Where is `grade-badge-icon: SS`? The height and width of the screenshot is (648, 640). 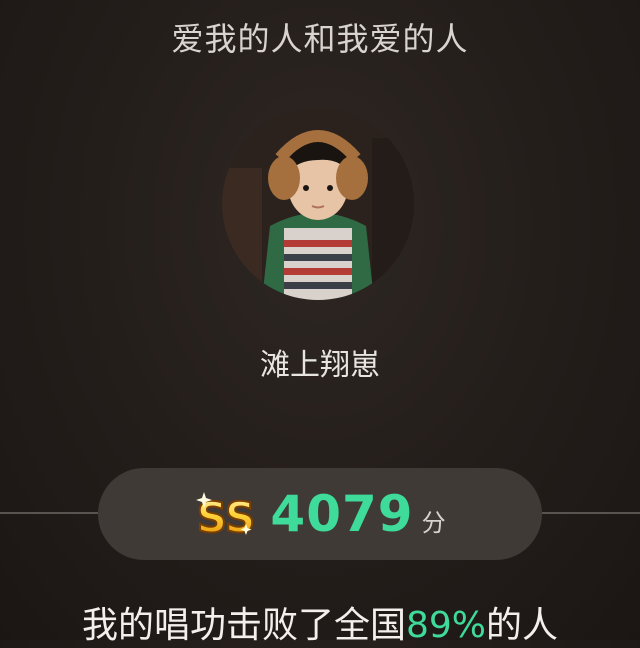 grade-badge-icon: SS is located at coordinates (226, 514).